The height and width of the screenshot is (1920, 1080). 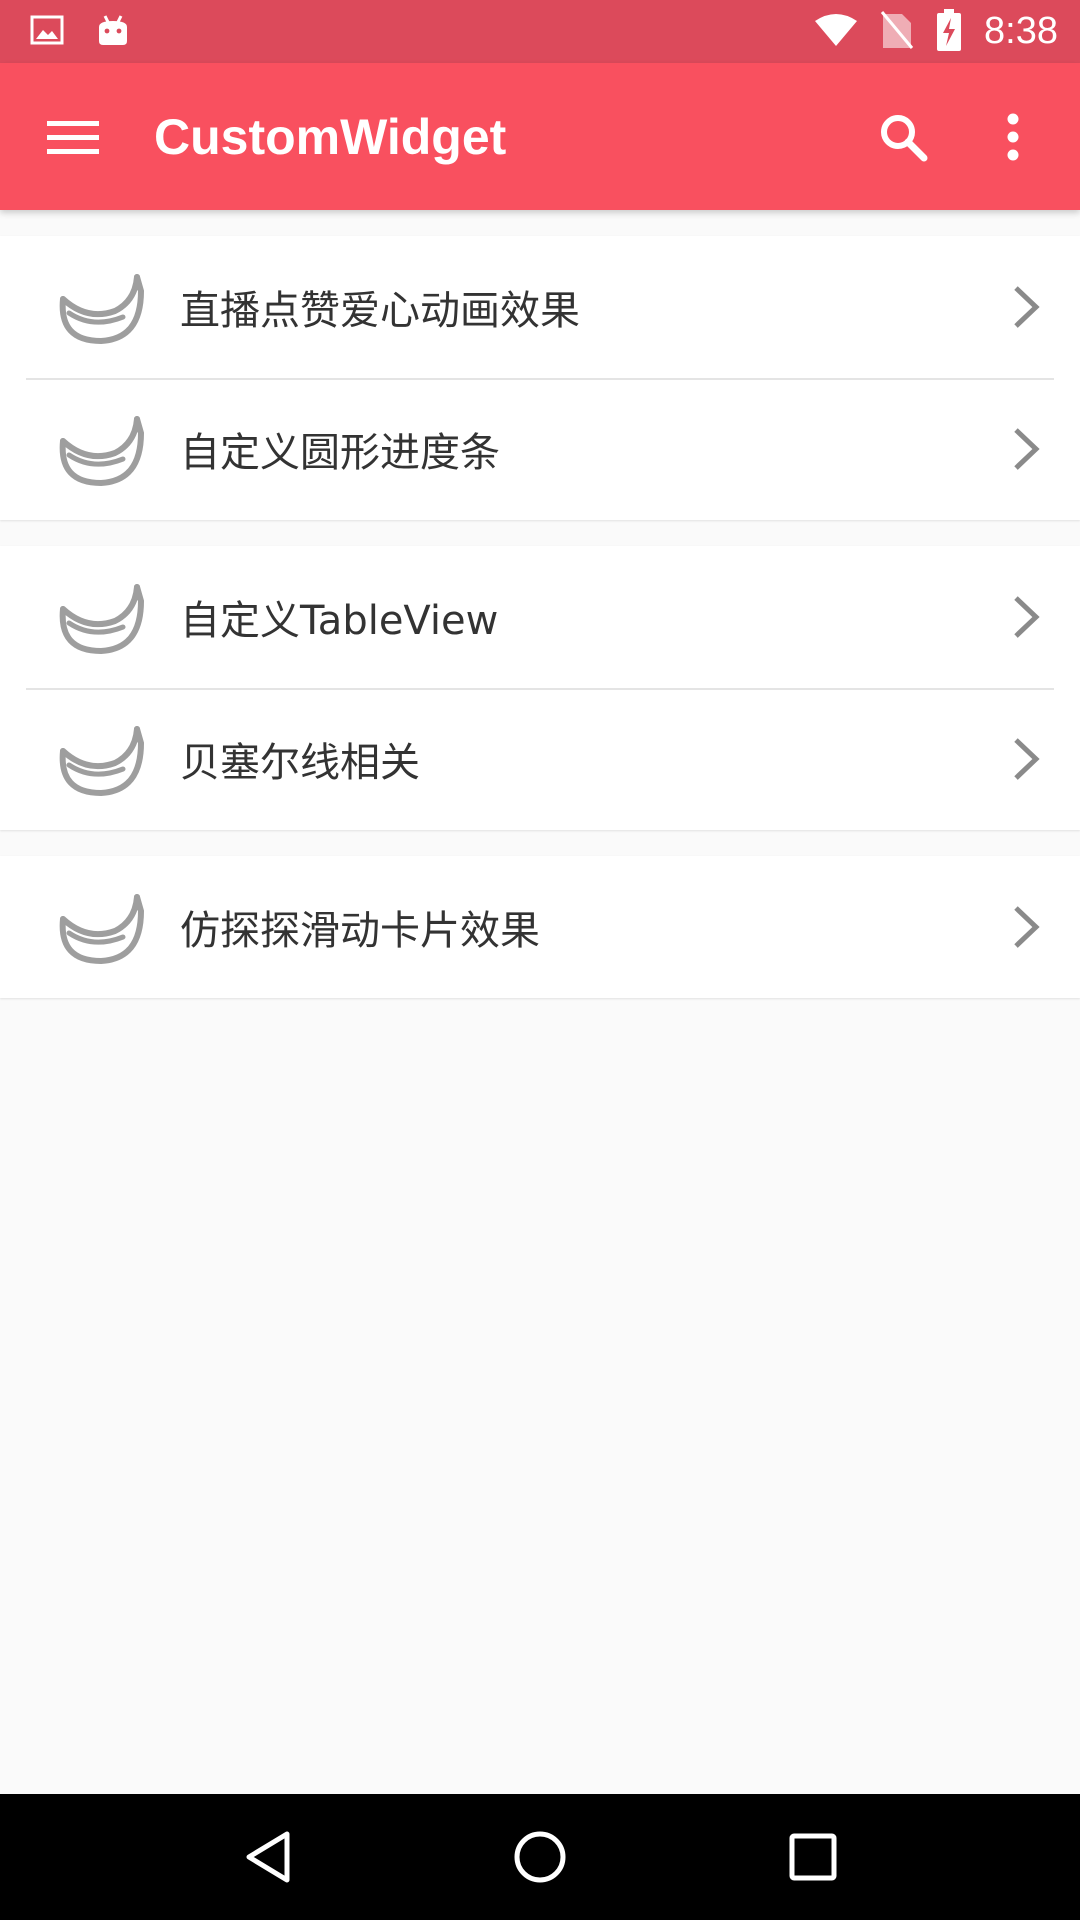 I want to click on list-item-label: 贝塞尔线相关, so click(x=300, y=763).